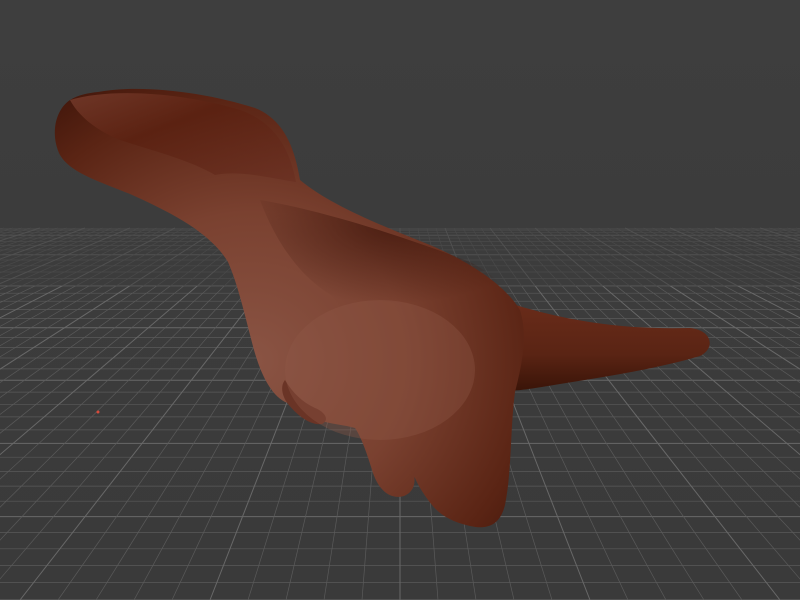  What do you see at coordinates (98, 412) in the screenshot?
I see `origin-marker` at bounding box center [98, 412].